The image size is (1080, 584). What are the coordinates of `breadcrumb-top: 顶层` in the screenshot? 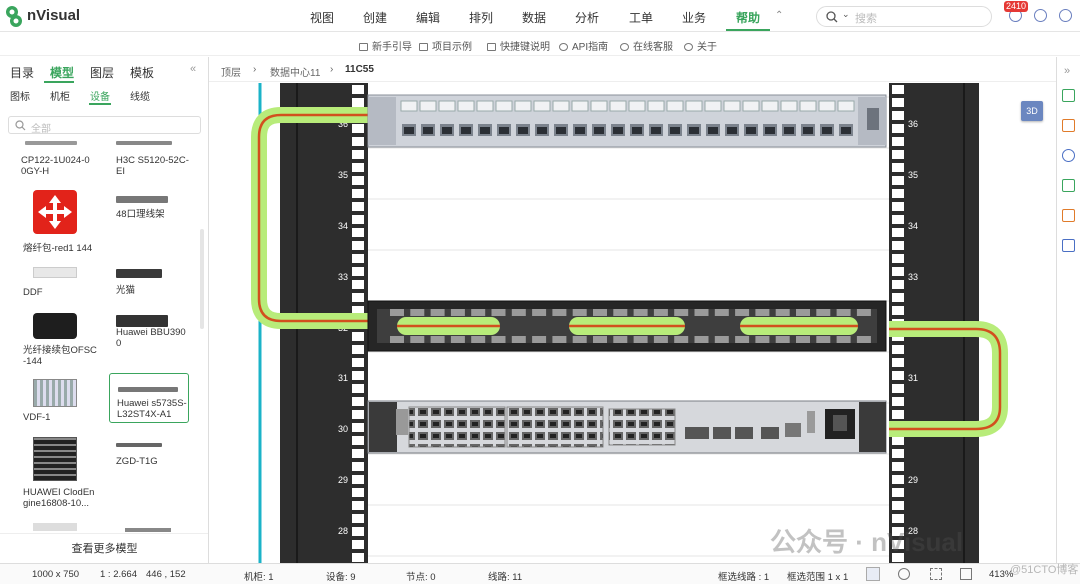 It's located at (231, 71).